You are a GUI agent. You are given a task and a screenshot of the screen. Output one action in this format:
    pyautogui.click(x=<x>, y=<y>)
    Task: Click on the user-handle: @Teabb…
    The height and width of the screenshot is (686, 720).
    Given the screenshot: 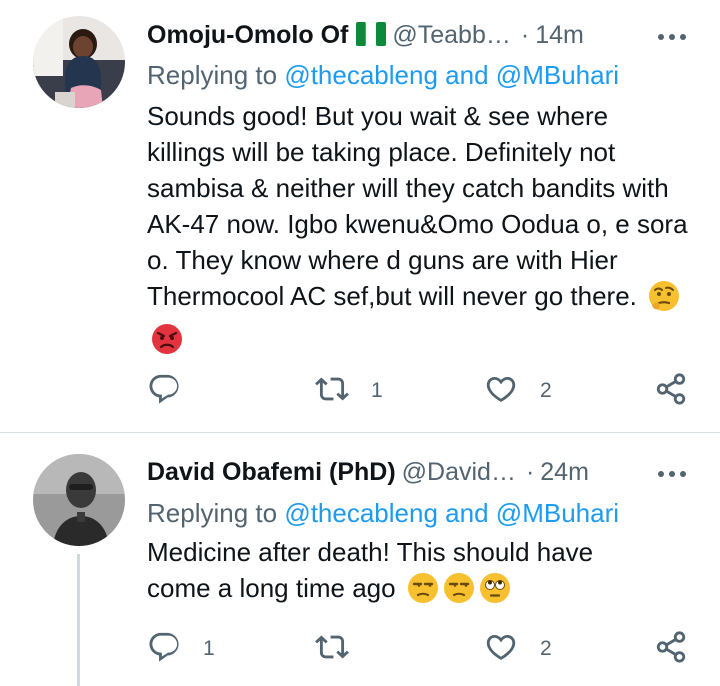 What is the action you would take?
    pyautogui.click(x=451, y=35)
    